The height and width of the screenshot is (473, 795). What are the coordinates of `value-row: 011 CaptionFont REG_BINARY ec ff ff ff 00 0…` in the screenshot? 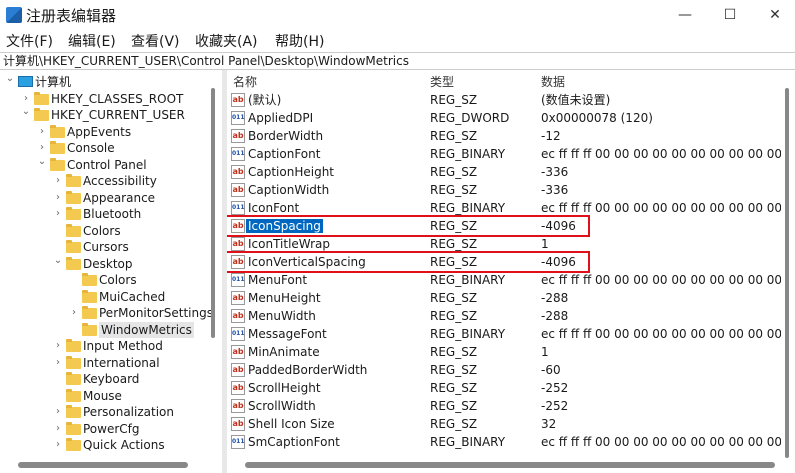 It's located at (507, 154).